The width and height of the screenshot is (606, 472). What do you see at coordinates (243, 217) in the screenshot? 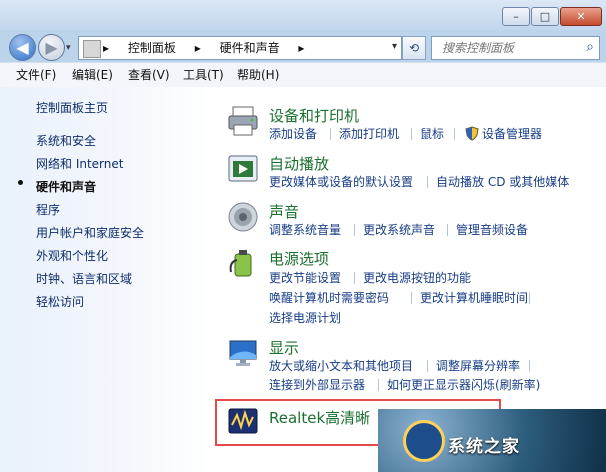
I see `speaker-icon` at bounding box center [243, 217].